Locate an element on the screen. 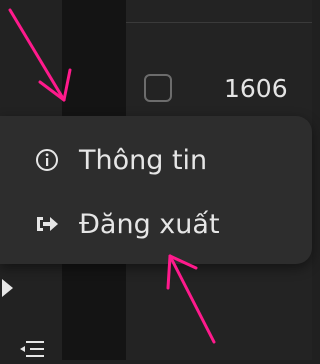 This screenshot has height=364, width=320. menu-item-info-label: Thông tin is located at coordinates (143, 160).